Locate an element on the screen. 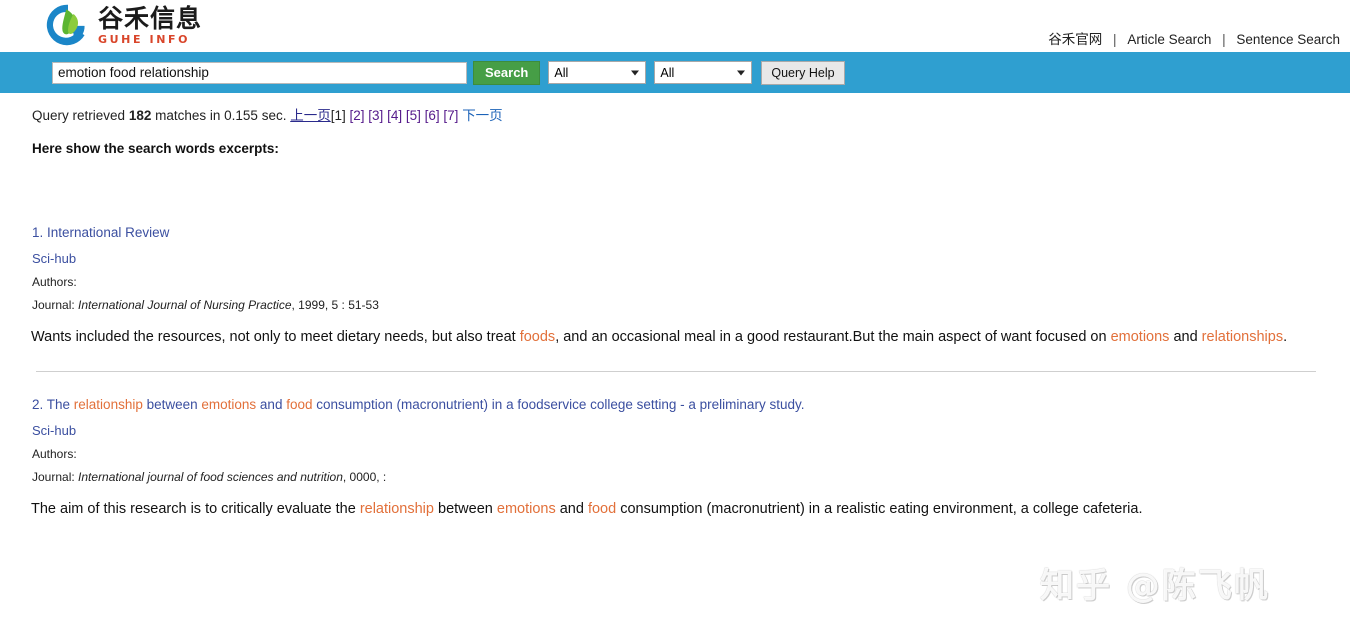  top-navigation: 谷禾官网 | Article Search | Sentence Search is located at coordinates (1194, 38).